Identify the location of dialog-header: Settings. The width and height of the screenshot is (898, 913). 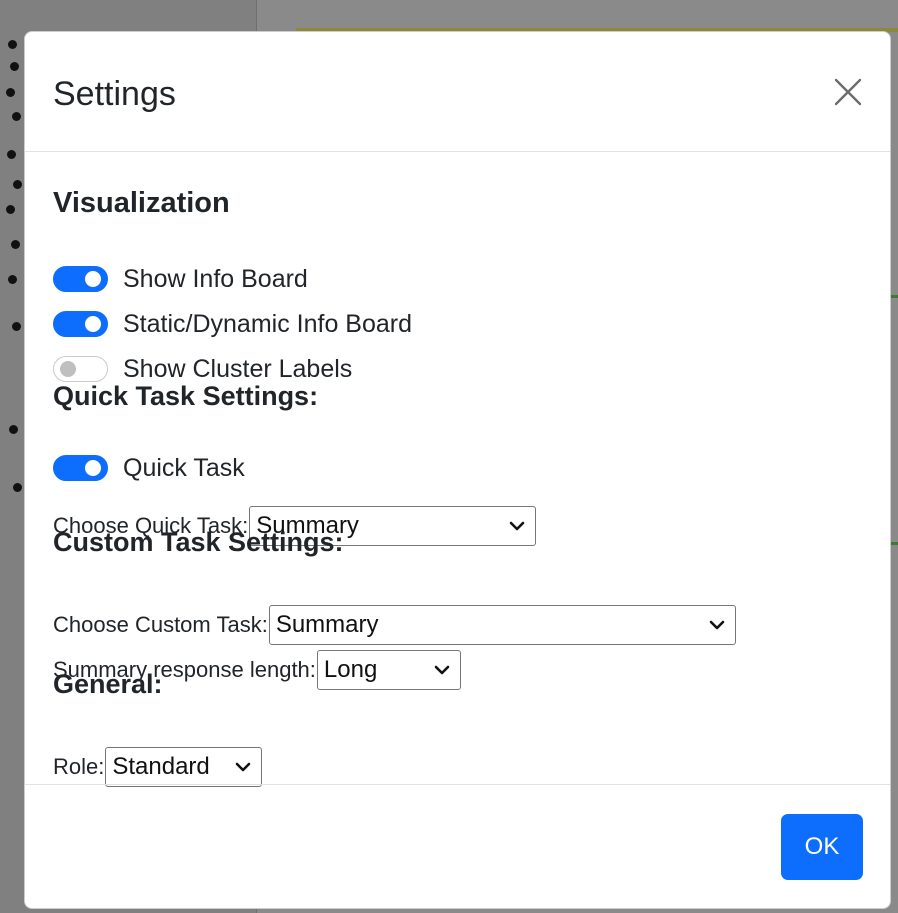
(457, 92).